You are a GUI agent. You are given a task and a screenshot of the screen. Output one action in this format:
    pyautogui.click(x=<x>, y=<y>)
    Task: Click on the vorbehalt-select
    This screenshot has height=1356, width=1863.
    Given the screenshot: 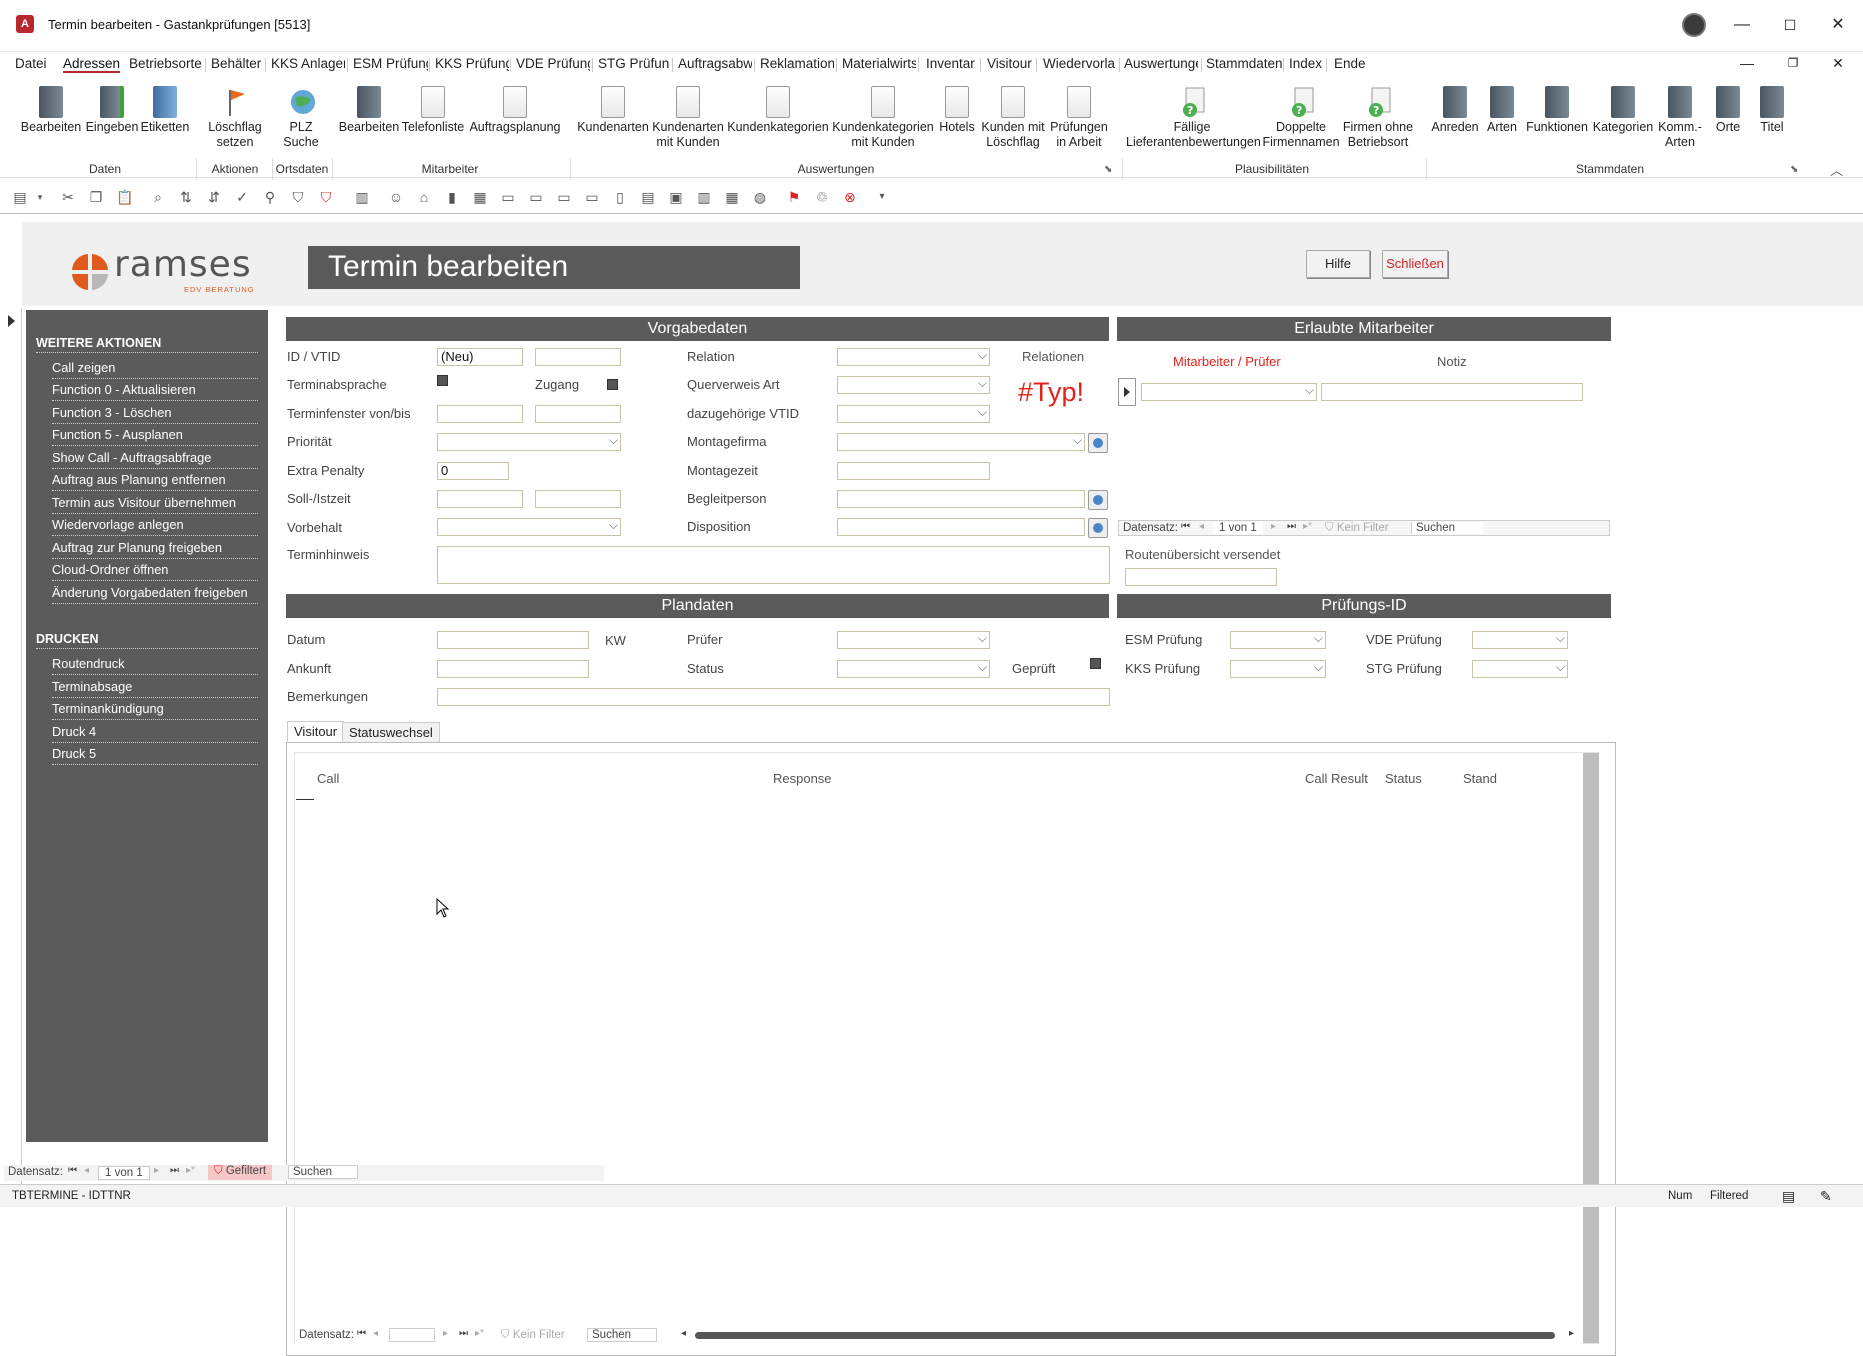 What is the action you would take?
    pyautogui.click(x=529, y=526)
    